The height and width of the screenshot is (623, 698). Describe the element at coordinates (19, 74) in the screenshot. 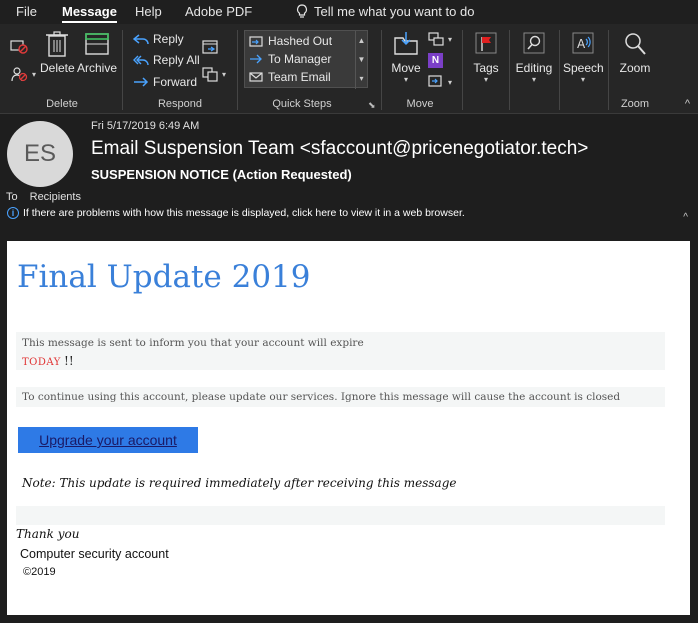

I see `junk-icon` at that location.